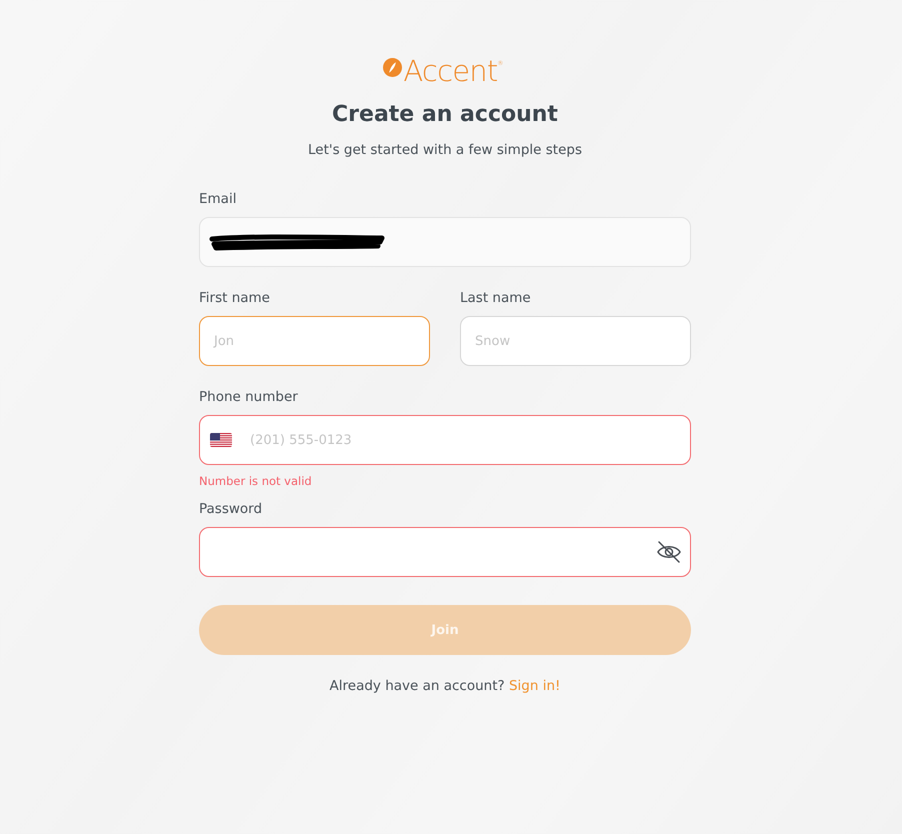 The height and width of the screenshot is (834, 902). Describe the element at coordinates (445, 242) in the screenshot. I see `email-field` at that location.